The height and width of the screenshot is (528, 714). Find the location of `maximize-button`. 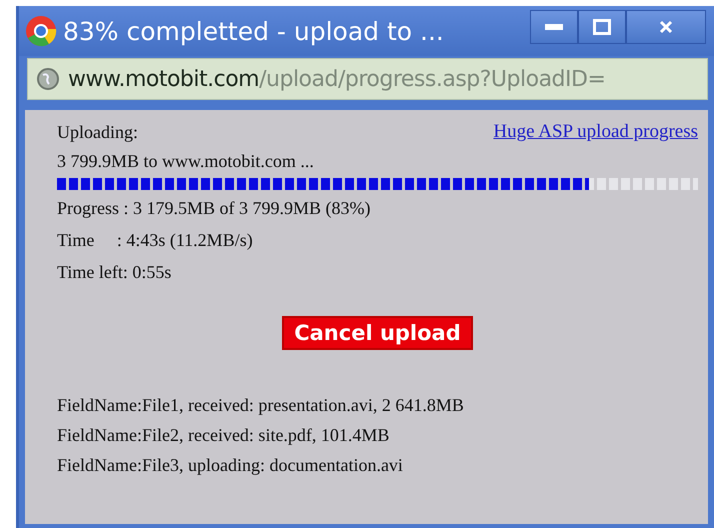

maximize-button is located at coordinates (602, 27).